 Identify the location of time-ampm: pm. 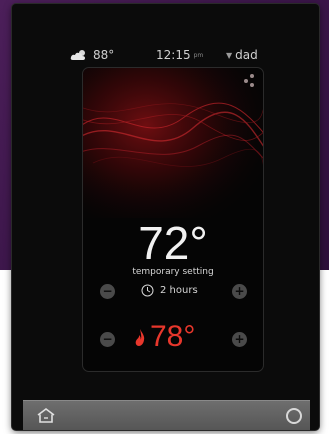
(198, 55).